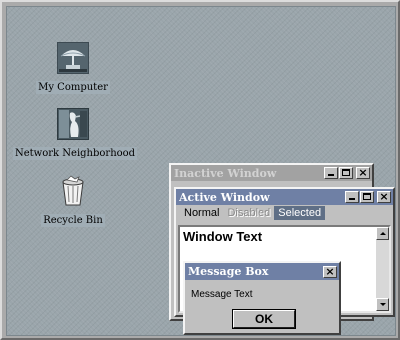 This screenshot has width=400, height=340. What do you see at coordinates (222, 294) in the screenshot?
I see `message-text: Message Text` at bounding box center [222, 294].